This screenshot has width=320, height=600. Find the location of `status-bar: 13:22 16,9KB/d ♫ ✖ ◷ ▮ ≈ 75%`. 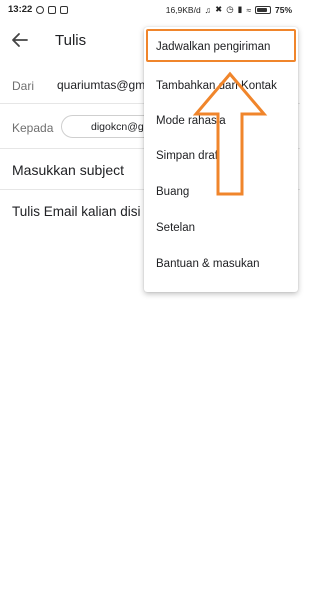

status-bar: 13:22 16,9KB/d ♫ ✖ ◷ ▮ ≈ 75% is located at coordinates (150, 10).